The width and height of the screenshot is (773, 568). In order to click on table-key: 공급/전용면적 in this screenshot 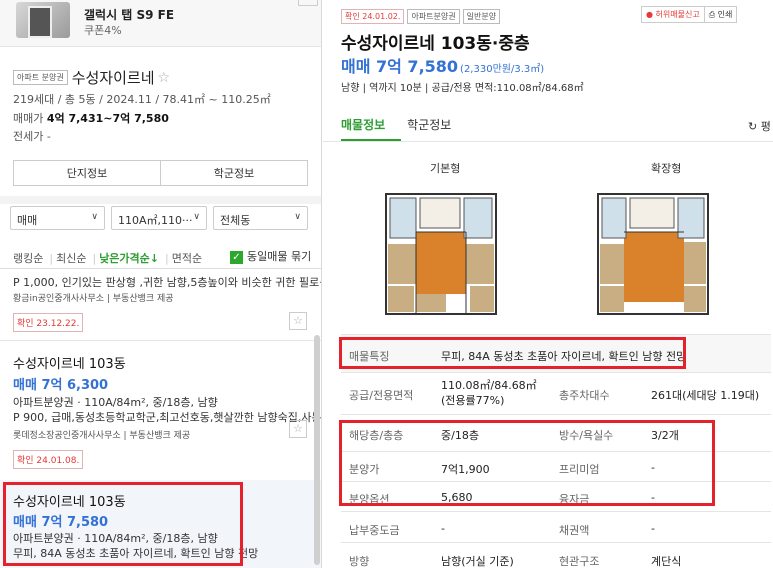, I will do `click(381, 395)`.